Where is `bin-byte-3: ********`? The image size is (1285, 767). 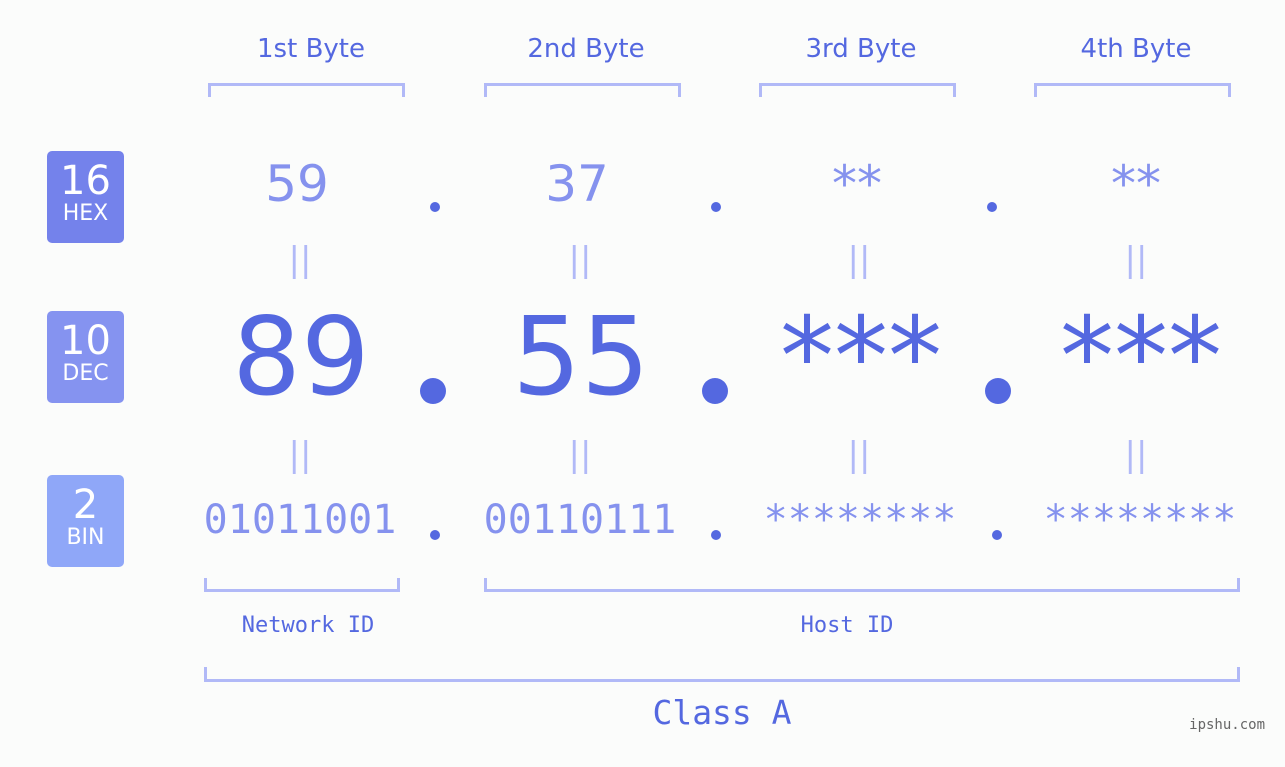
bin-byte-3: ******** is located at coordinates (860, 520).